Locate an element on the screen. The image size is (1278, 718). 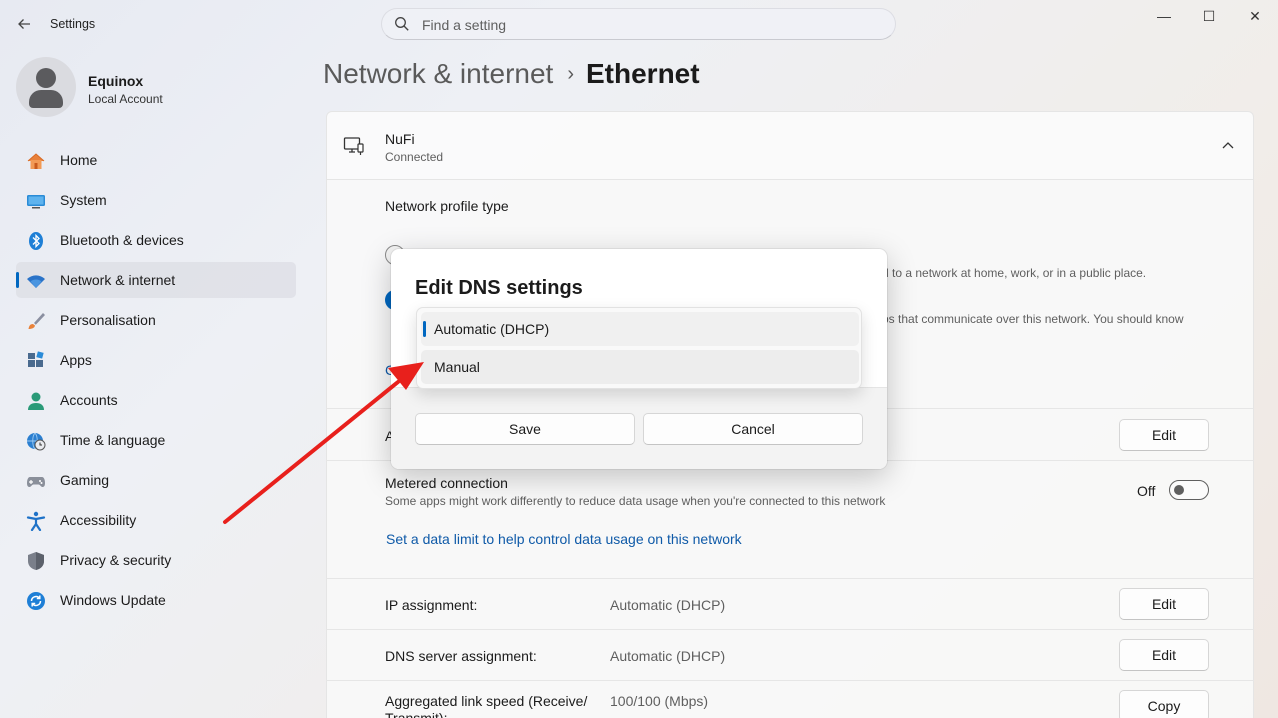
wifi-icon is located at coordinates (36, 281).